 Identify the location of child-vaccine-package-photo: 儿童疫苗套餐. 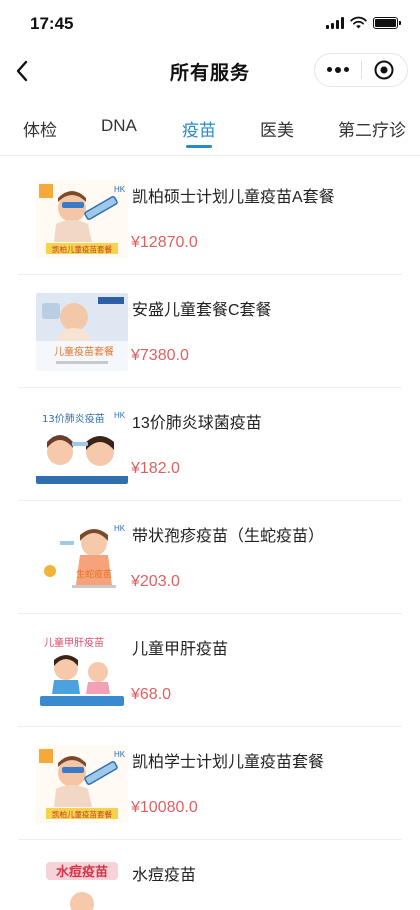
(82, 332).